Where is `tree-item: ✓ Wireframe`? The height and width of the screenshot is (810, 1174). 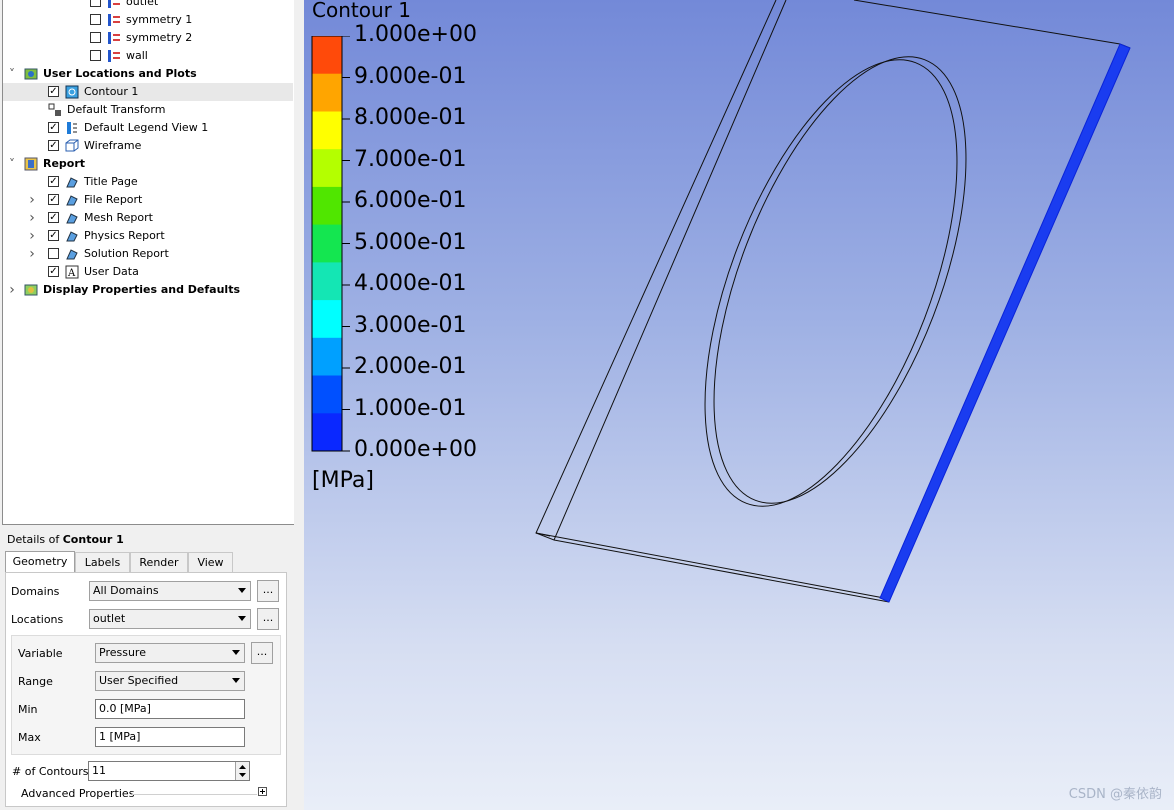 tree-item: ✓ Wireframe is located at coordinates (148, 146).